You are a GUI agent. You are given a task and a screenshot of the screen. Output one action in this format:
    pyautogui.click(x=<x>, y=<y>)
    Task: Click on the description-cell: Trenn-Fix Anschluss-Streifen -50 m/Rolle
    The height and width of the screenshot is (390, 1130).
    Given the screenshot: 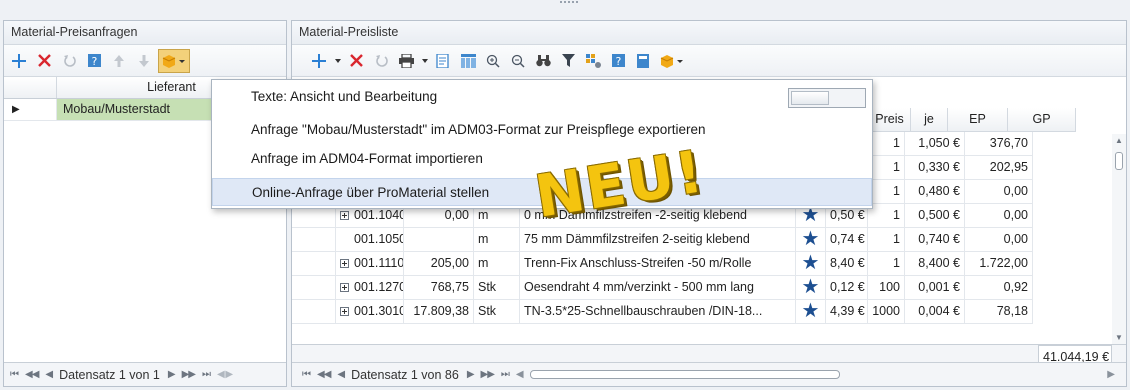 What is the action you would take?
    pyautogui.click(x=658, y=264)
    